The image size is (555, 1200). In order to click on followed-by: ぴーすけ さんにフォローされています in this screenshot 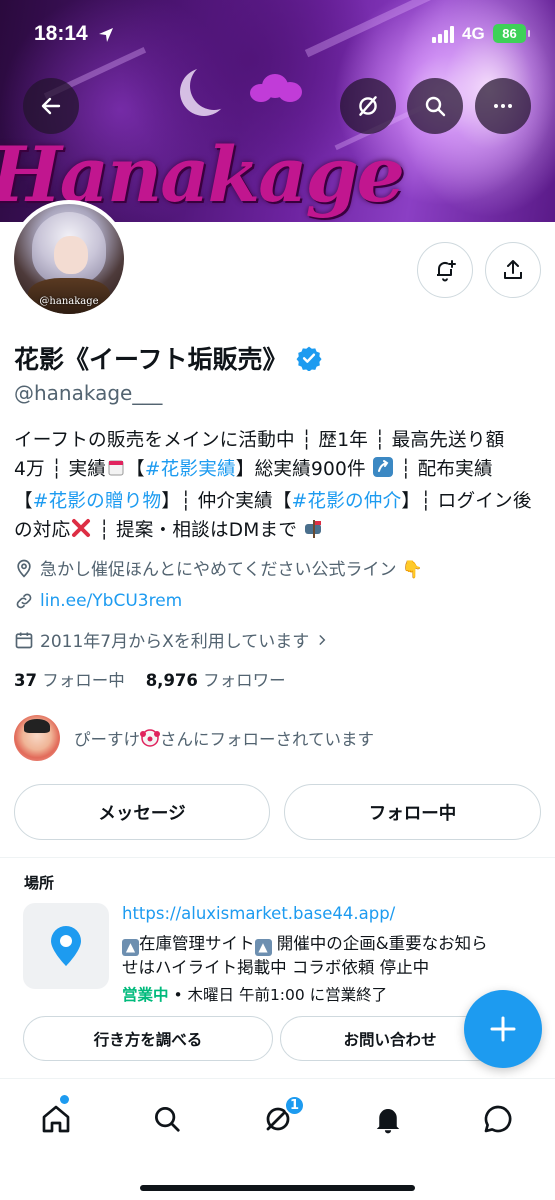, I will do `click(194, 738)`.